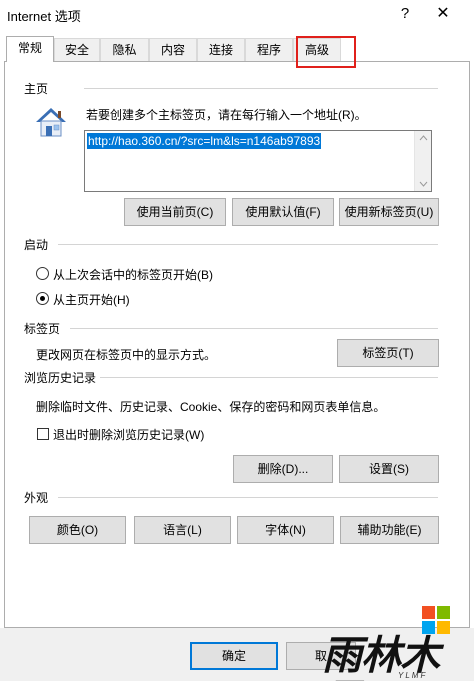 The image size is (474, 681). Describe the element at coordinates (42, 298) in the screenshot. I see `radio-homepage` at that location.